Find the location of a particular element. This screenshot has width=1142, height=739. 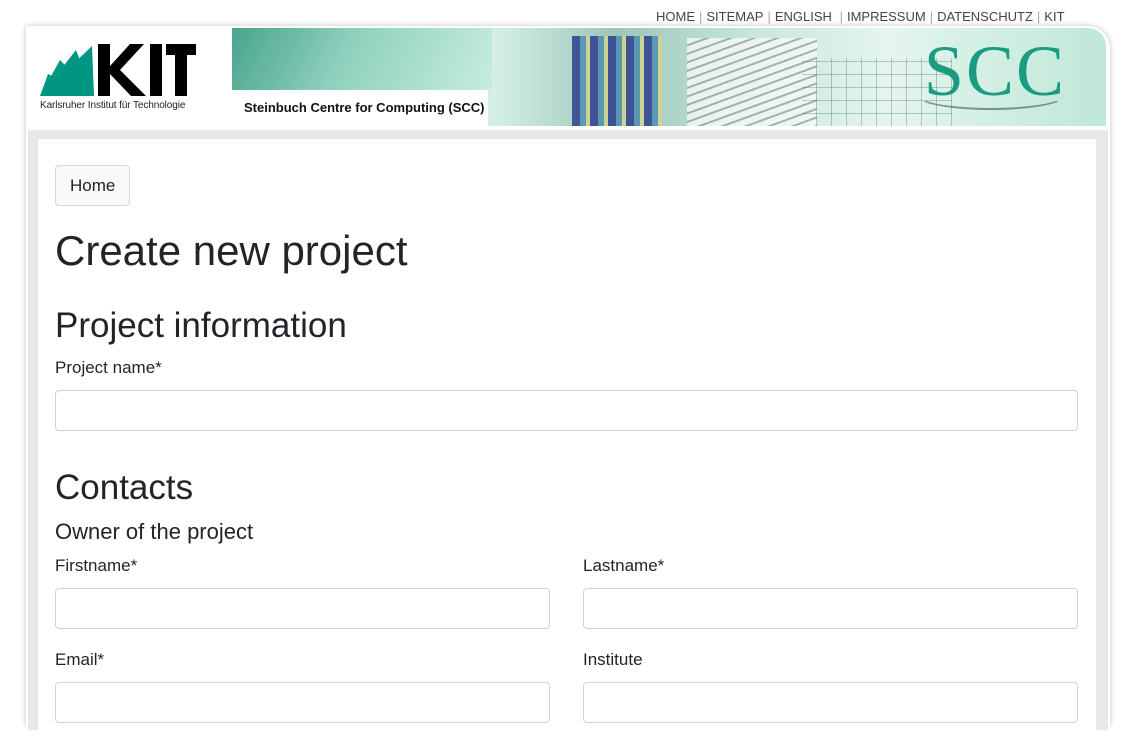

banner-facade-image is located at coordinates (752, 82).